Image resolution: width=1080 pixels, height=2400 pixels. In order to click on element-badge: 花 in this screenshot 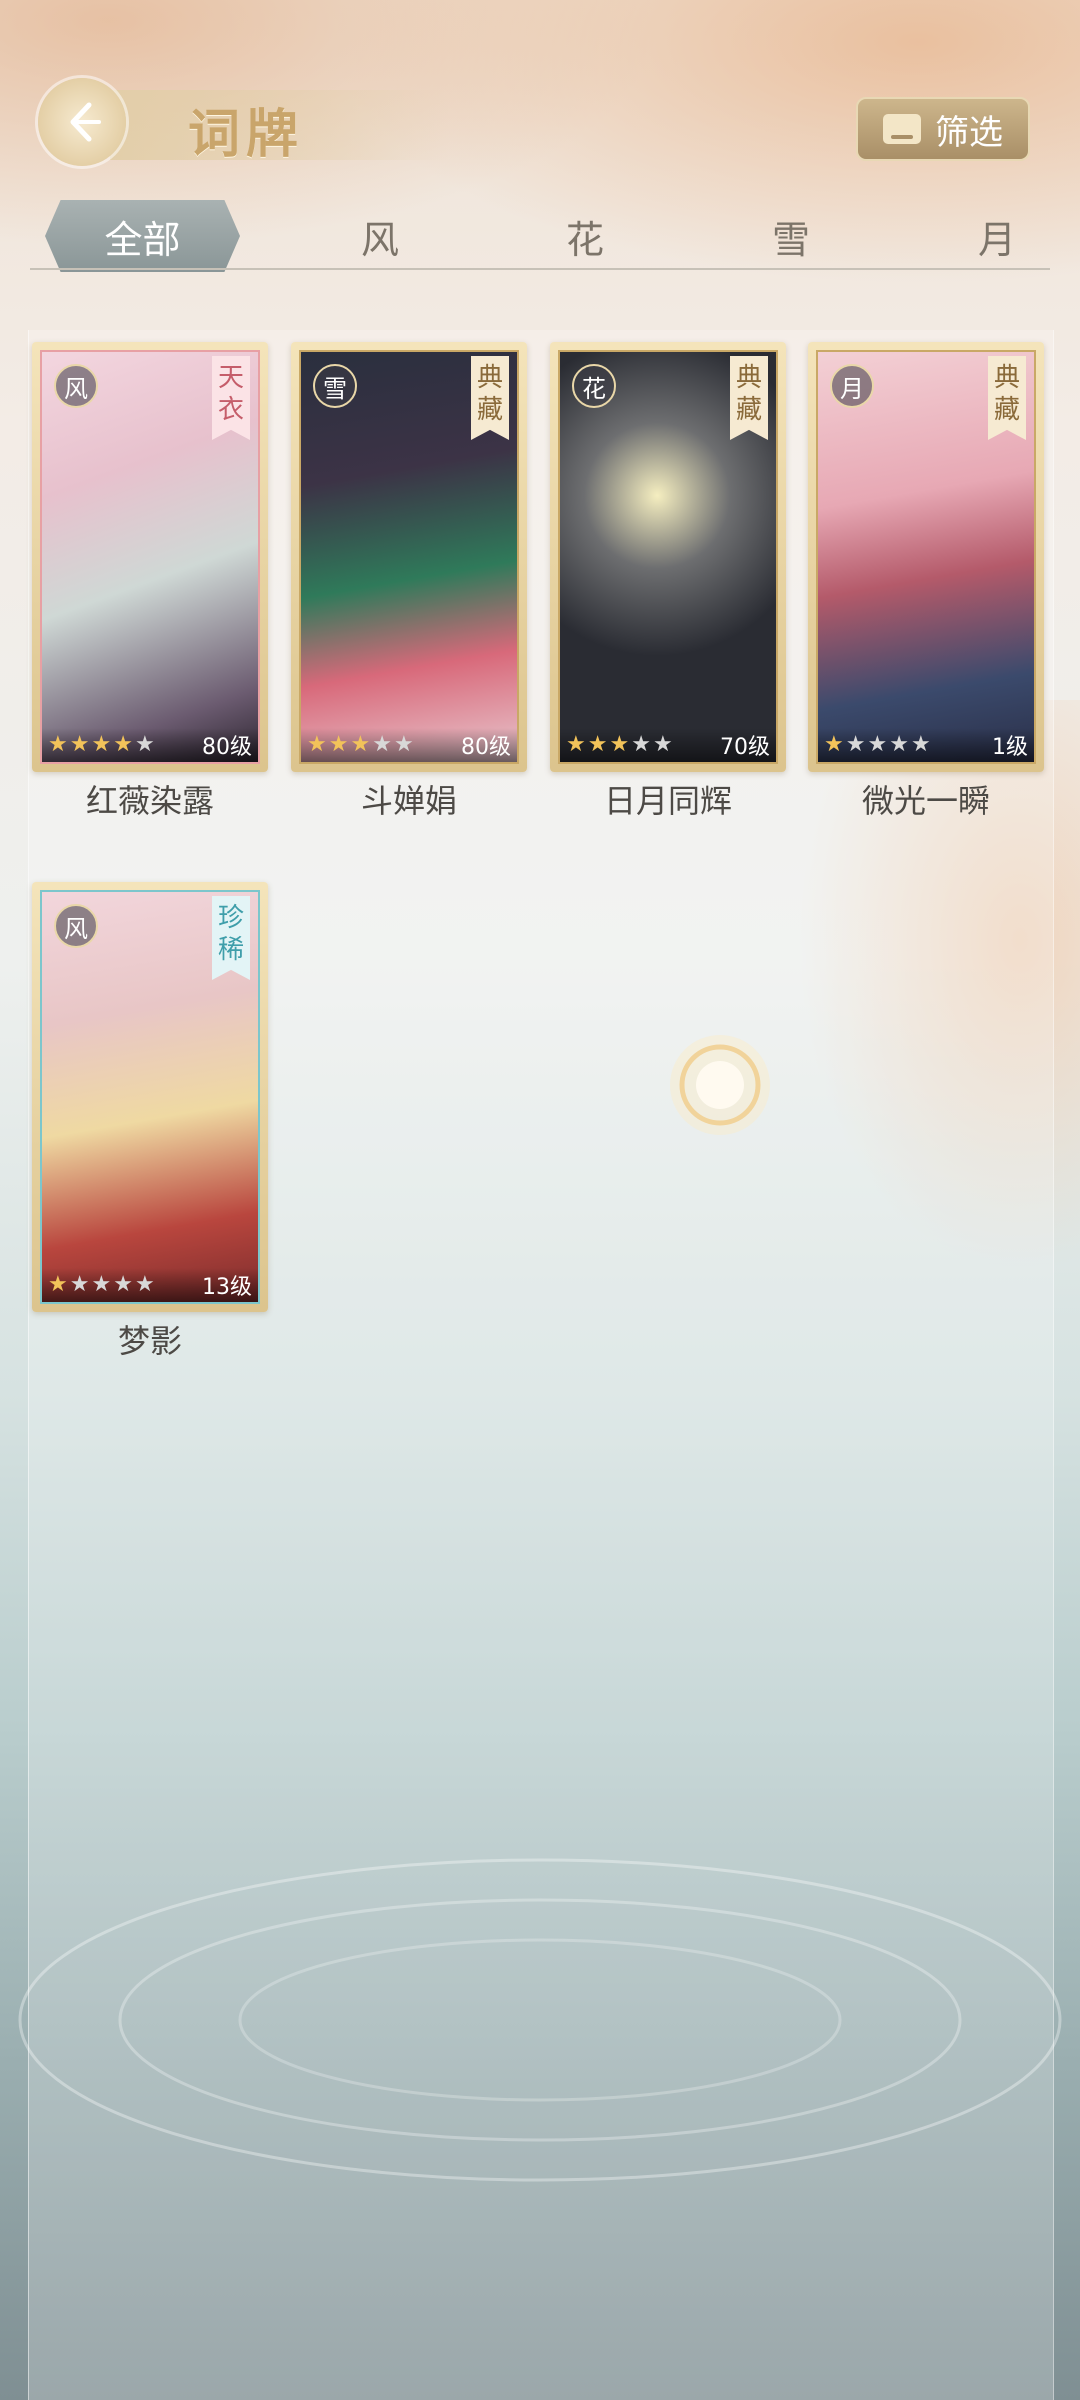, I will do `click(594, 386)`.